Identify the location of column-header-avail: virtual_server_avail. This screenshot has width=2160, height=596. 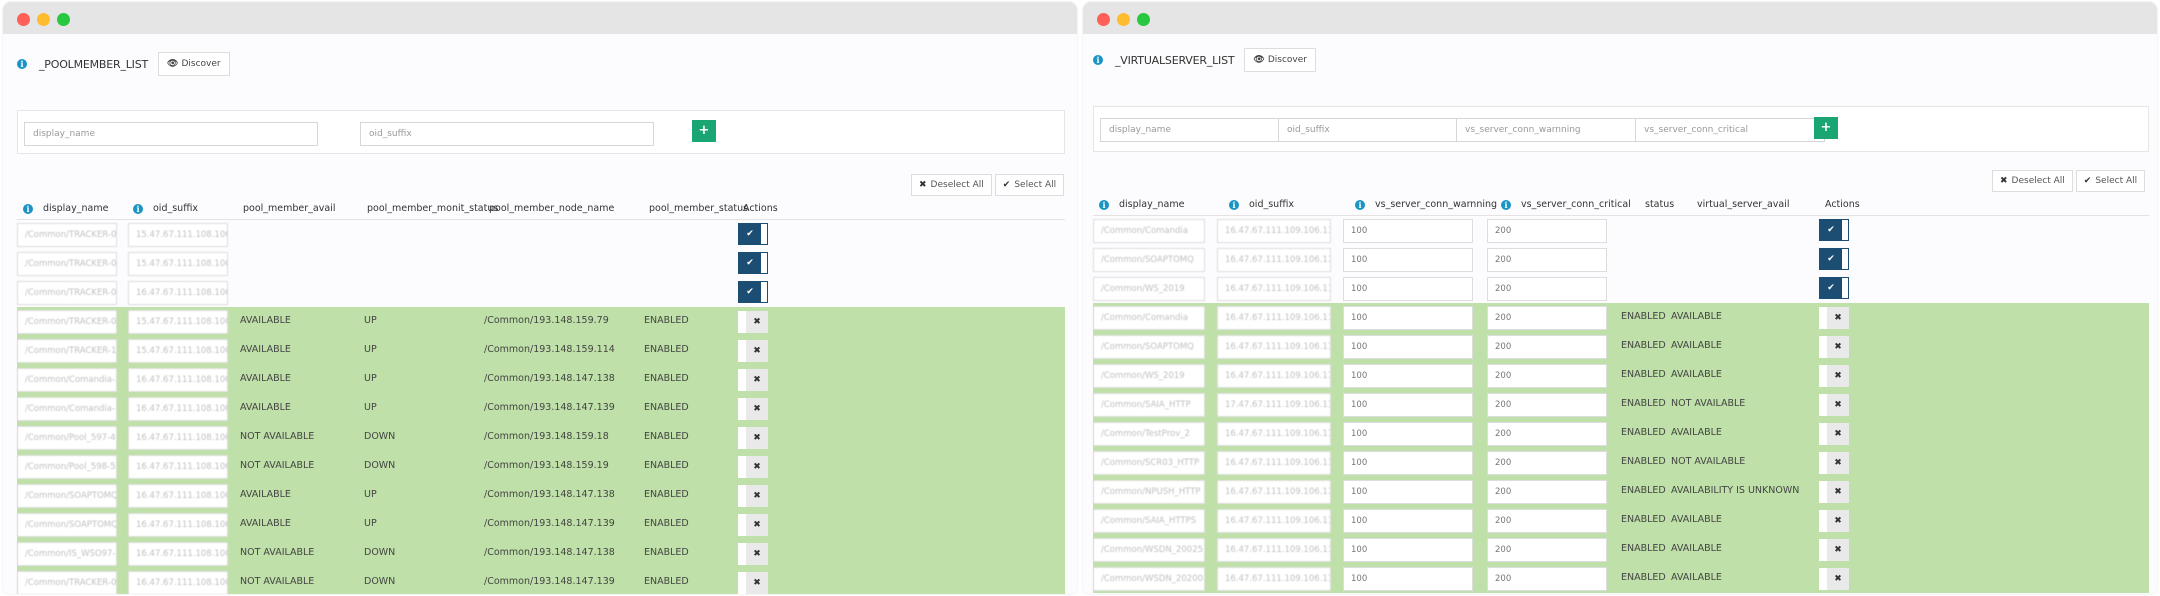
(1743, 204).